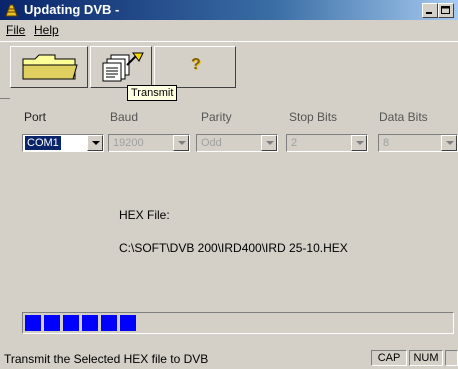 The height and width of the screenshot is (369, 458). What do you see at coordinates (418, 143) in the screenshot?
I see `data-bits-select: 8` at bounding box center [418, 143].